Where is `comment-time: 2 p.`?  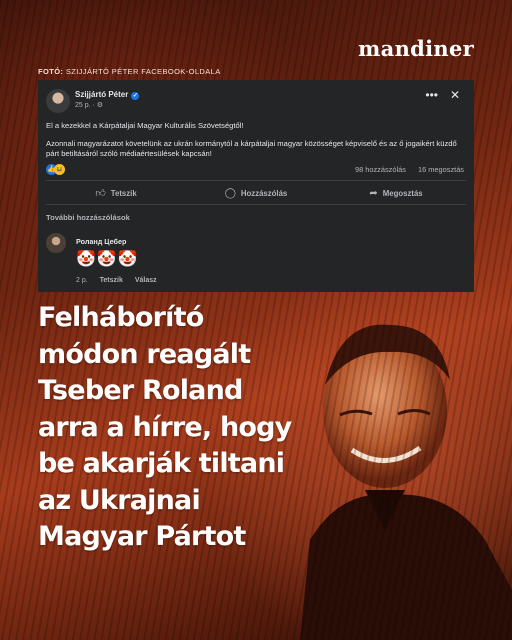 comment-time: 2 p. is located at coordinates (82, 280).